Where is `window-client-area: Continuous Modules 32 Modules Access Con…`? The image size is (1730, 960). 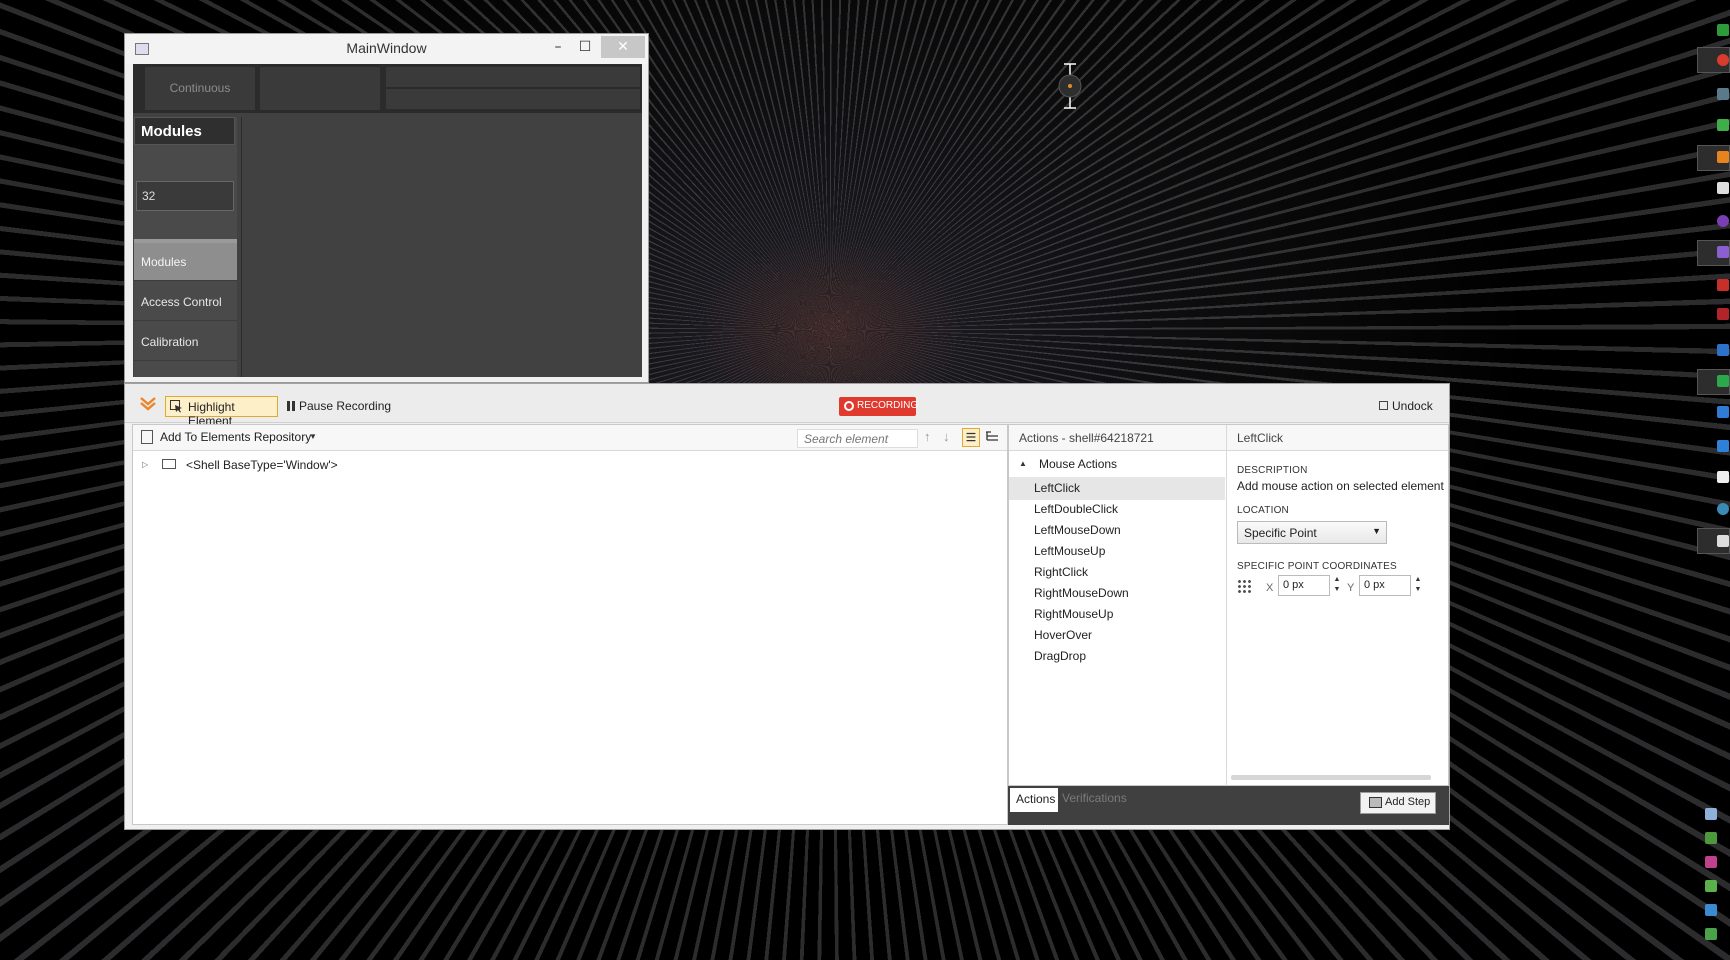 window-client-area: Continuous Modules 32 Modules Access Con… is located at coordinates (387, 220).